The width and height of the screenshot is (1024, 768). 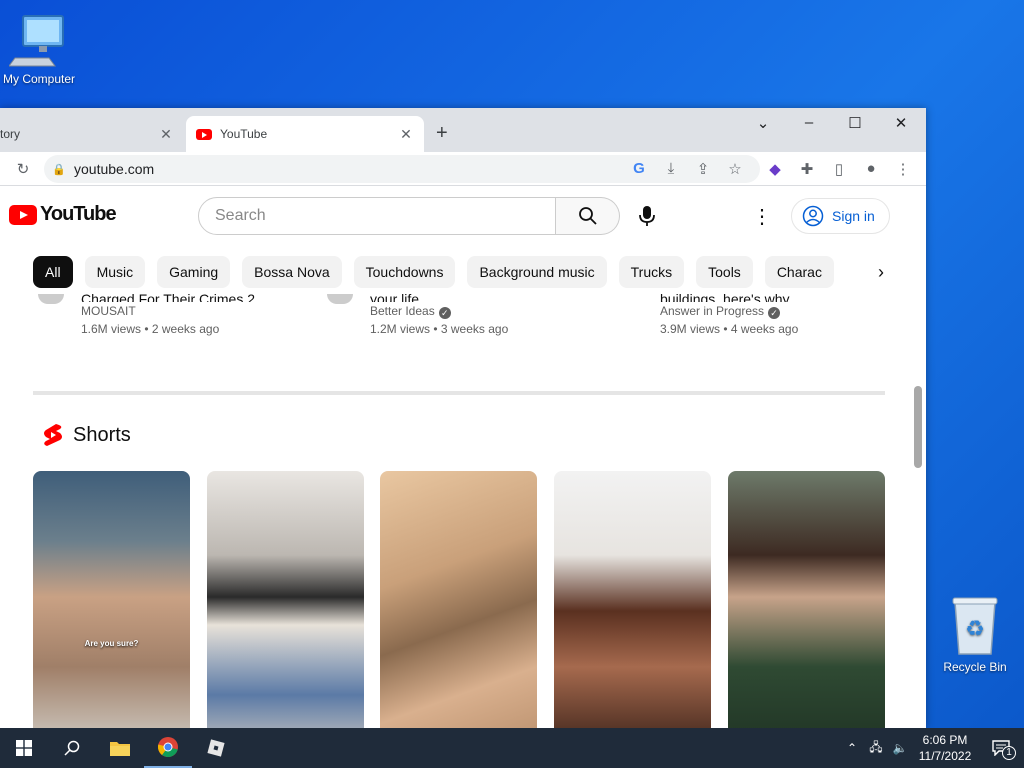 I want to click on start-button, so click(x=24, y=748).